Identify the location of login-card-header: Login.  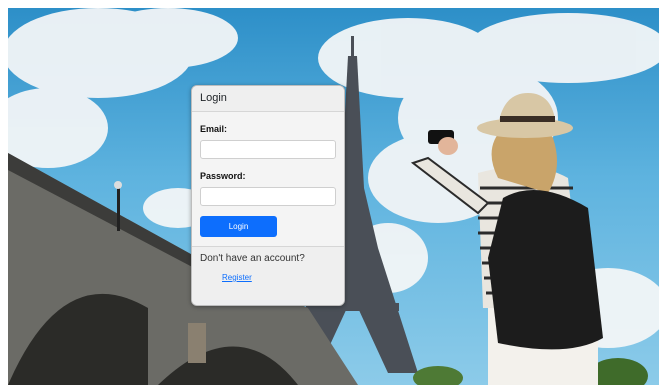
(268, 99).